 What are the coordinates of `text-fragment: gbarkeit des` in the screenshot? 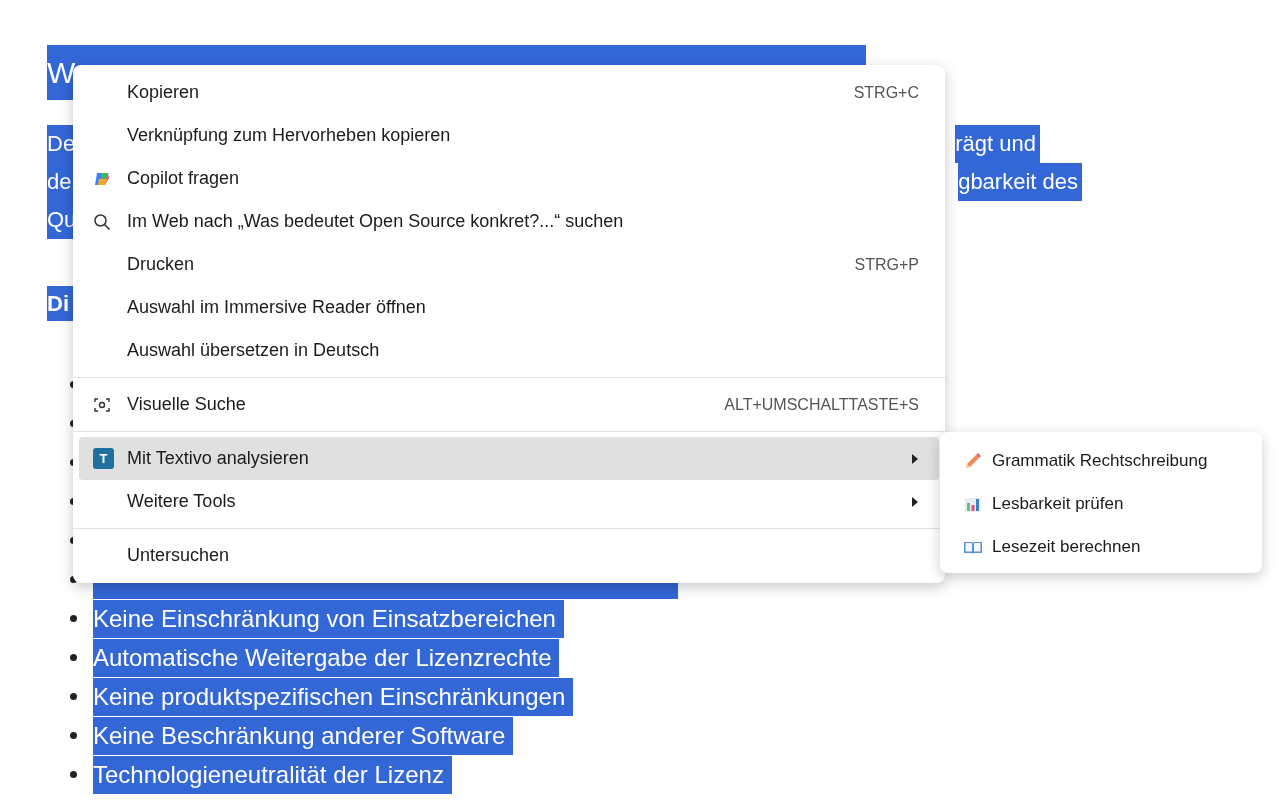 It's located at (1020, 182).